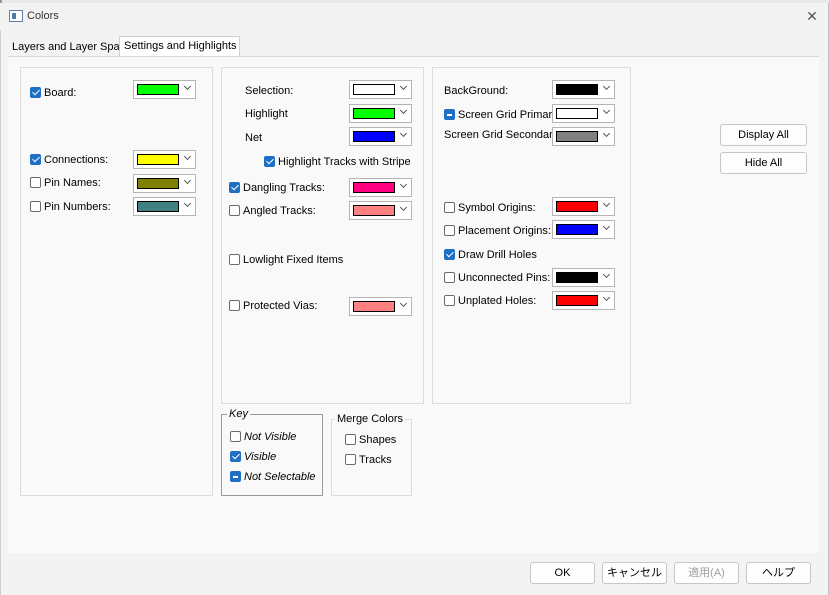 The width and height of the screenshot is (829, 595). I want to click on unconnected-pins-color-combo, so click(583, 277).